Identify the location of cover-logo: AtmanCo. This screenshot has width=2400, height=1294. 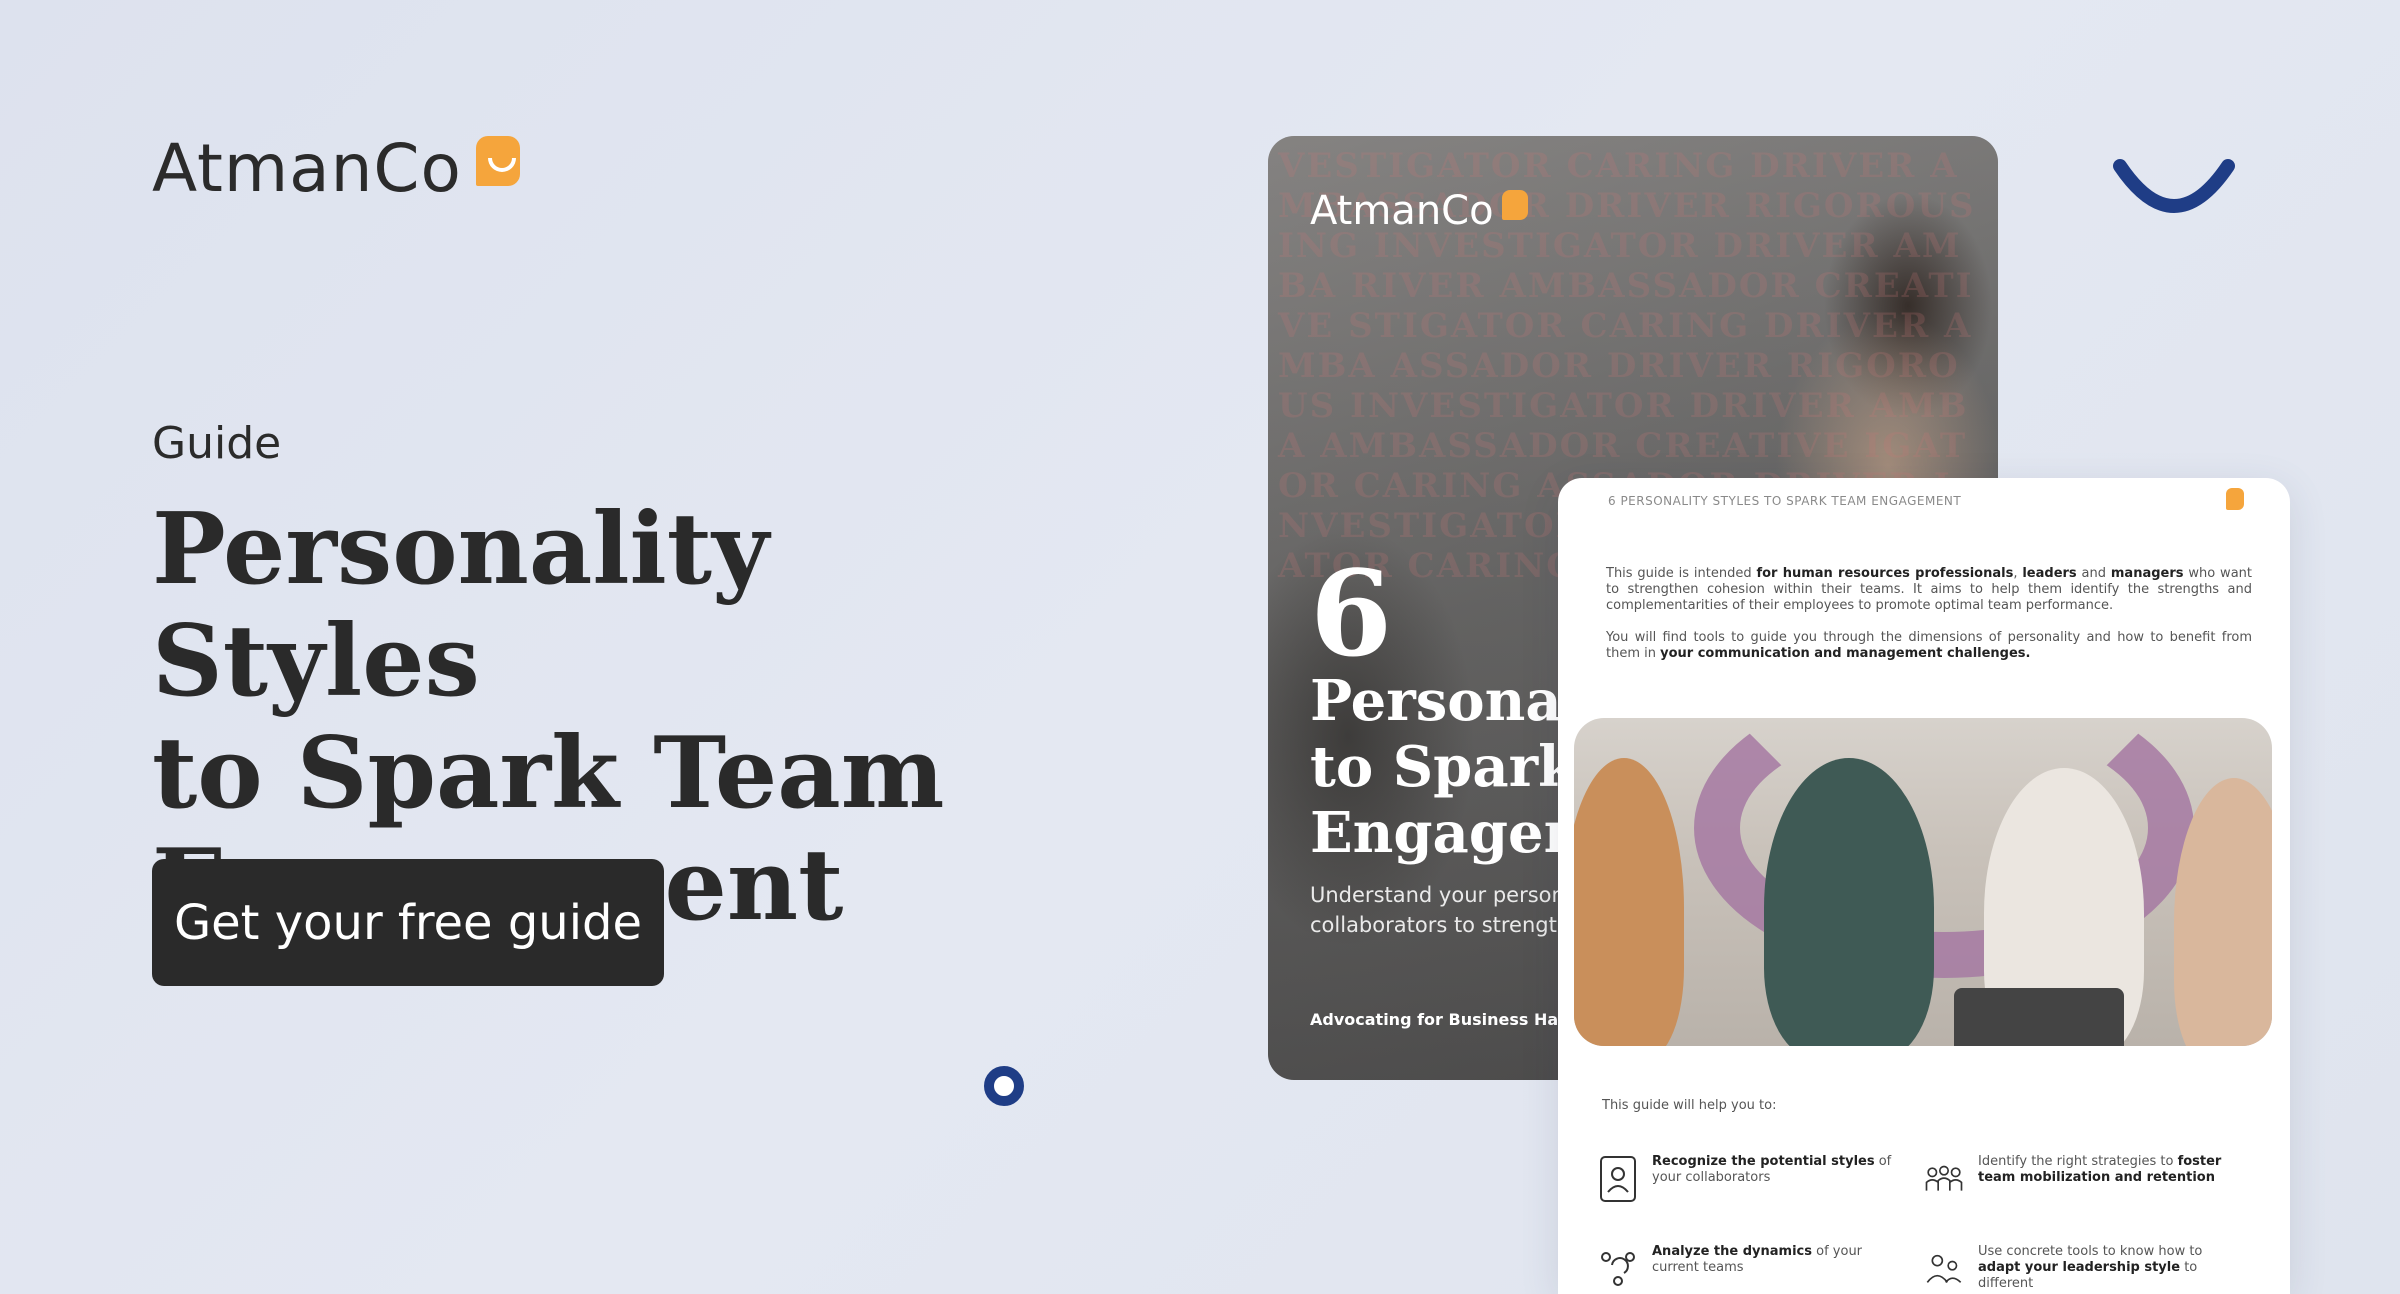
(1419, 211).